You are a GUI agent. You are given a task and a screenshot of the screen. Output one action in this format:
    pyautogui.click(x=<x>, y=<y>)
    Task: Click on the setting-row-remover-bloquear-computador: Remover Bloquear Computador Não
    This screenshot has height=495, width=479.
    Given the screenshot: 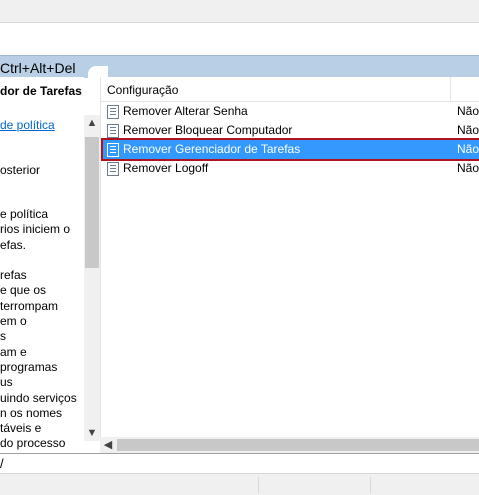 What is the action you would take?
    pyautogui.click(x=291, y=130)
    